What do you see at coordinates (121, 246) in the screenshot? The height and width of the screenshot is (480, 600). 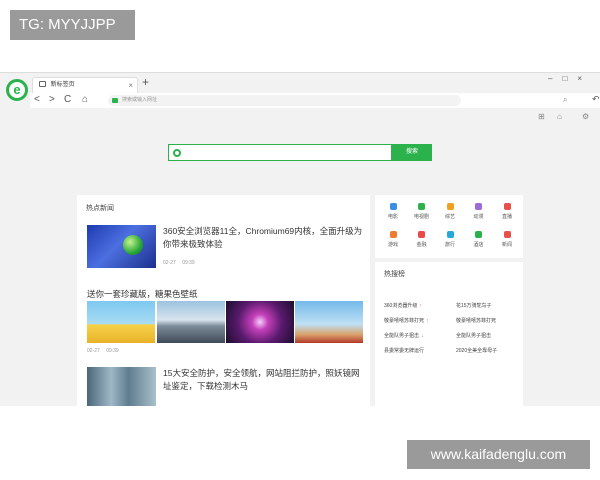 I see `news-thumbnail-blue-cubes` at bounding box center [121, 246].